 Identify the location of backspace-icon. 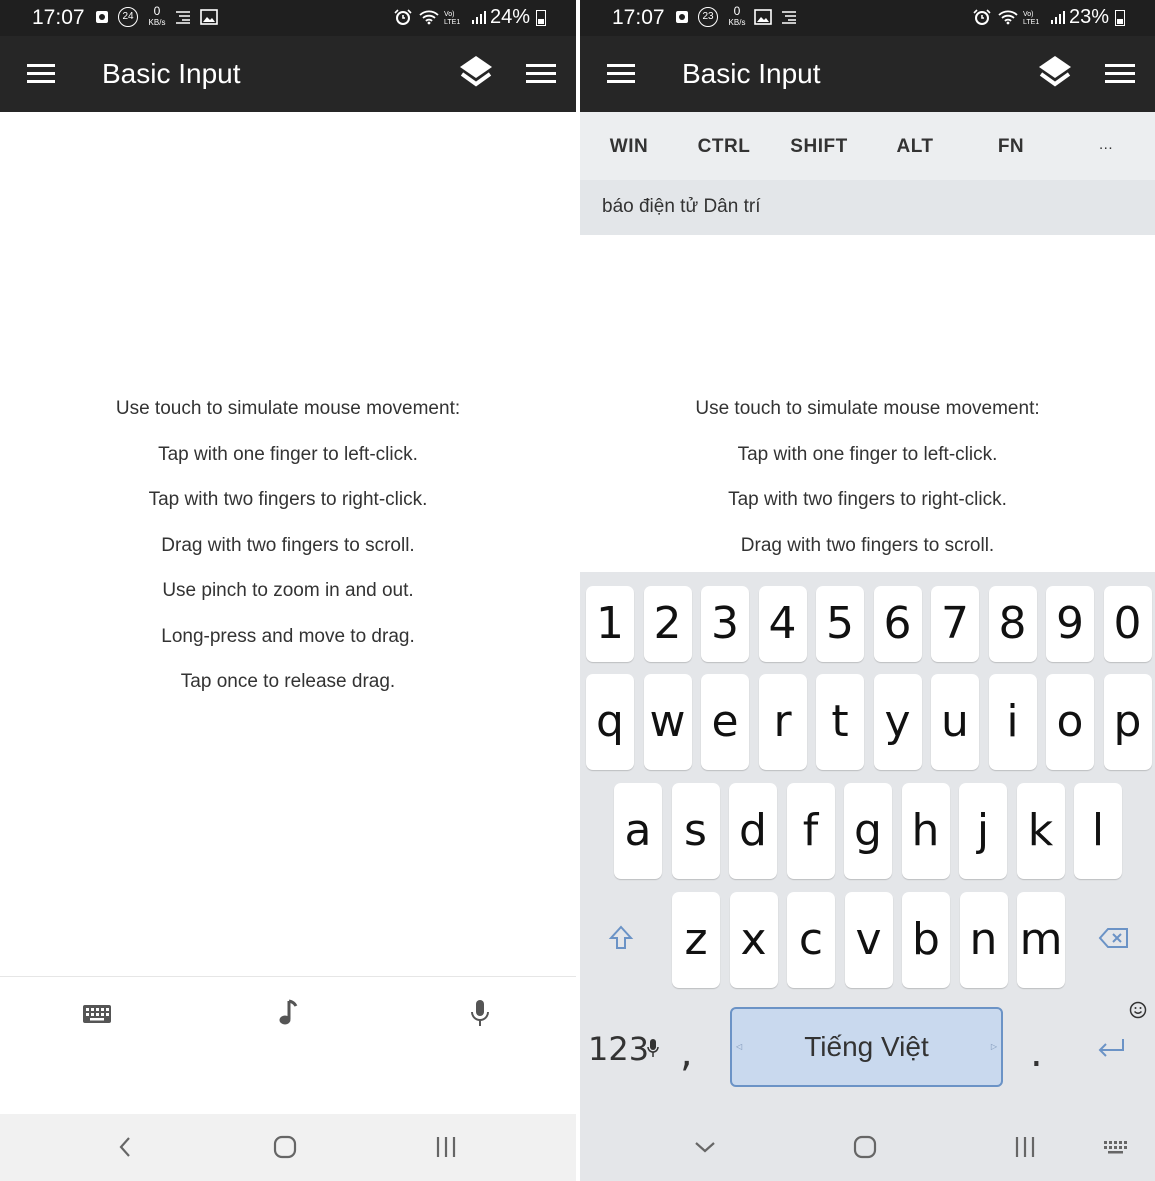
(1114, 938).